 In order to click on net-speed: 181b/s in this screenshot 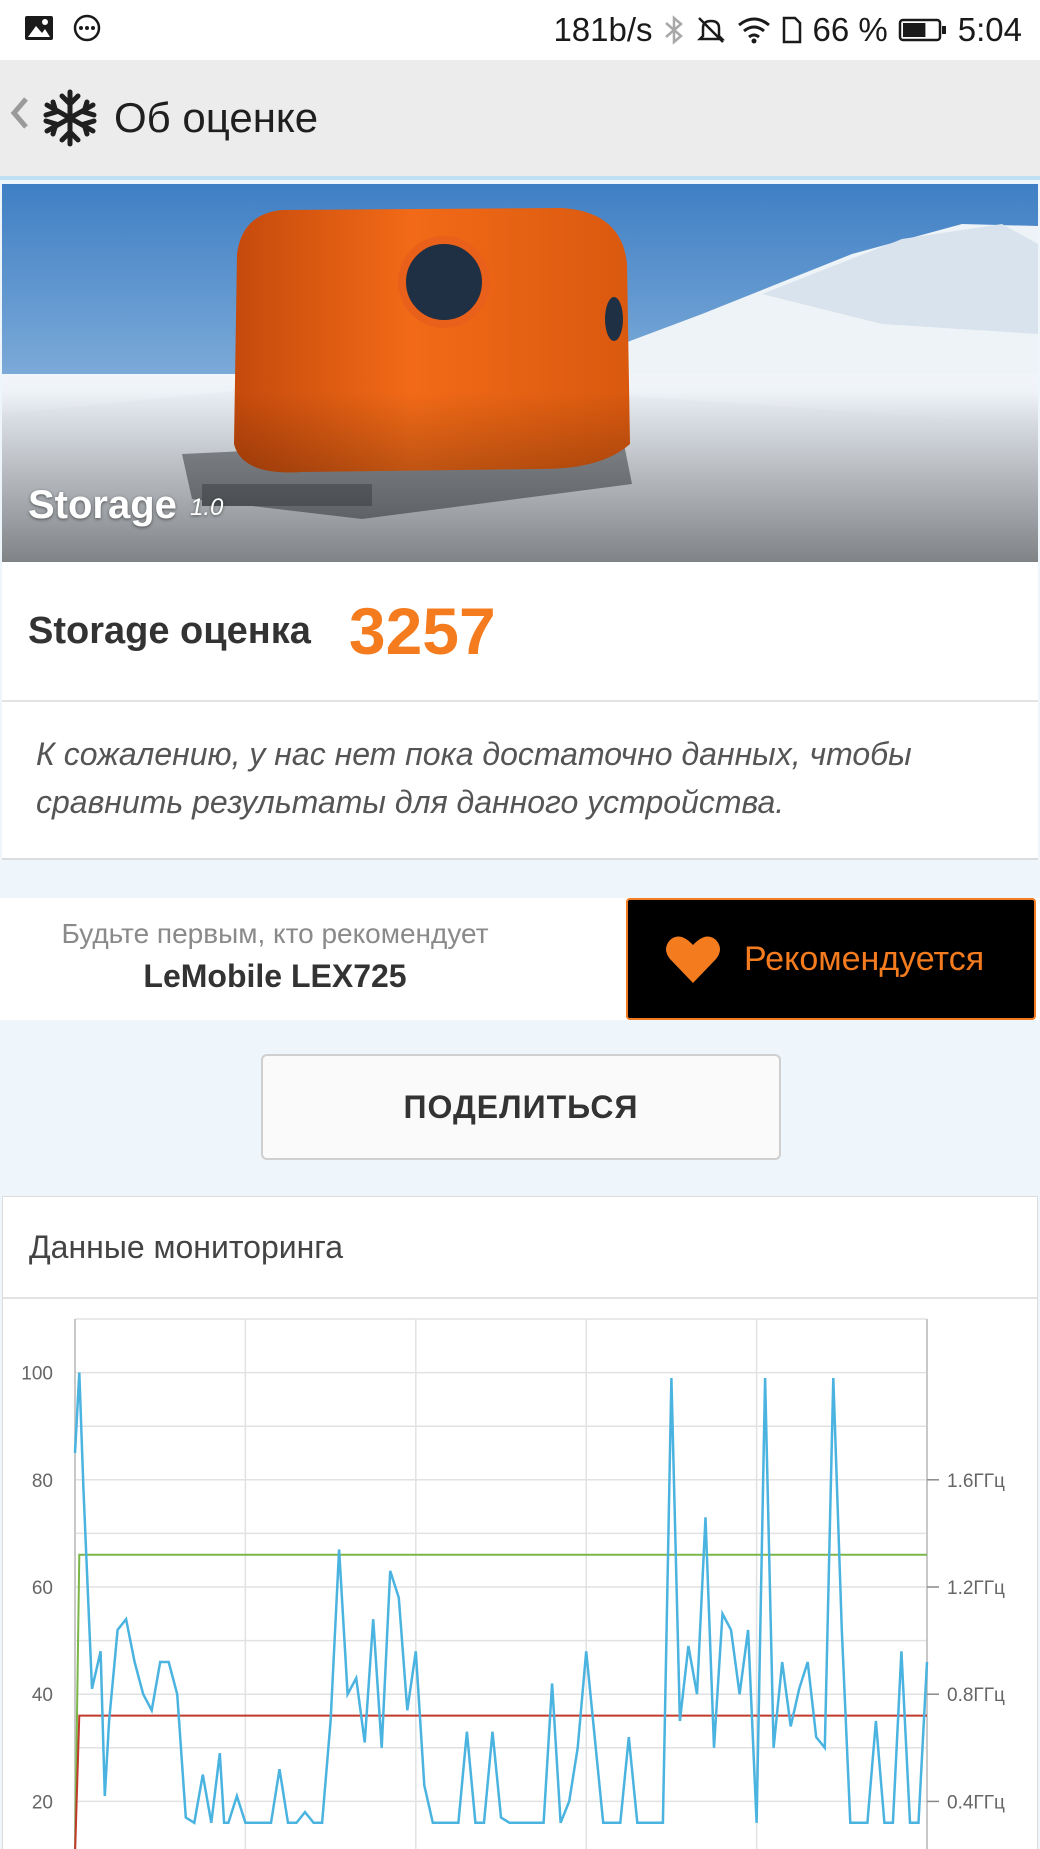, I will do `click(603, 29)`.